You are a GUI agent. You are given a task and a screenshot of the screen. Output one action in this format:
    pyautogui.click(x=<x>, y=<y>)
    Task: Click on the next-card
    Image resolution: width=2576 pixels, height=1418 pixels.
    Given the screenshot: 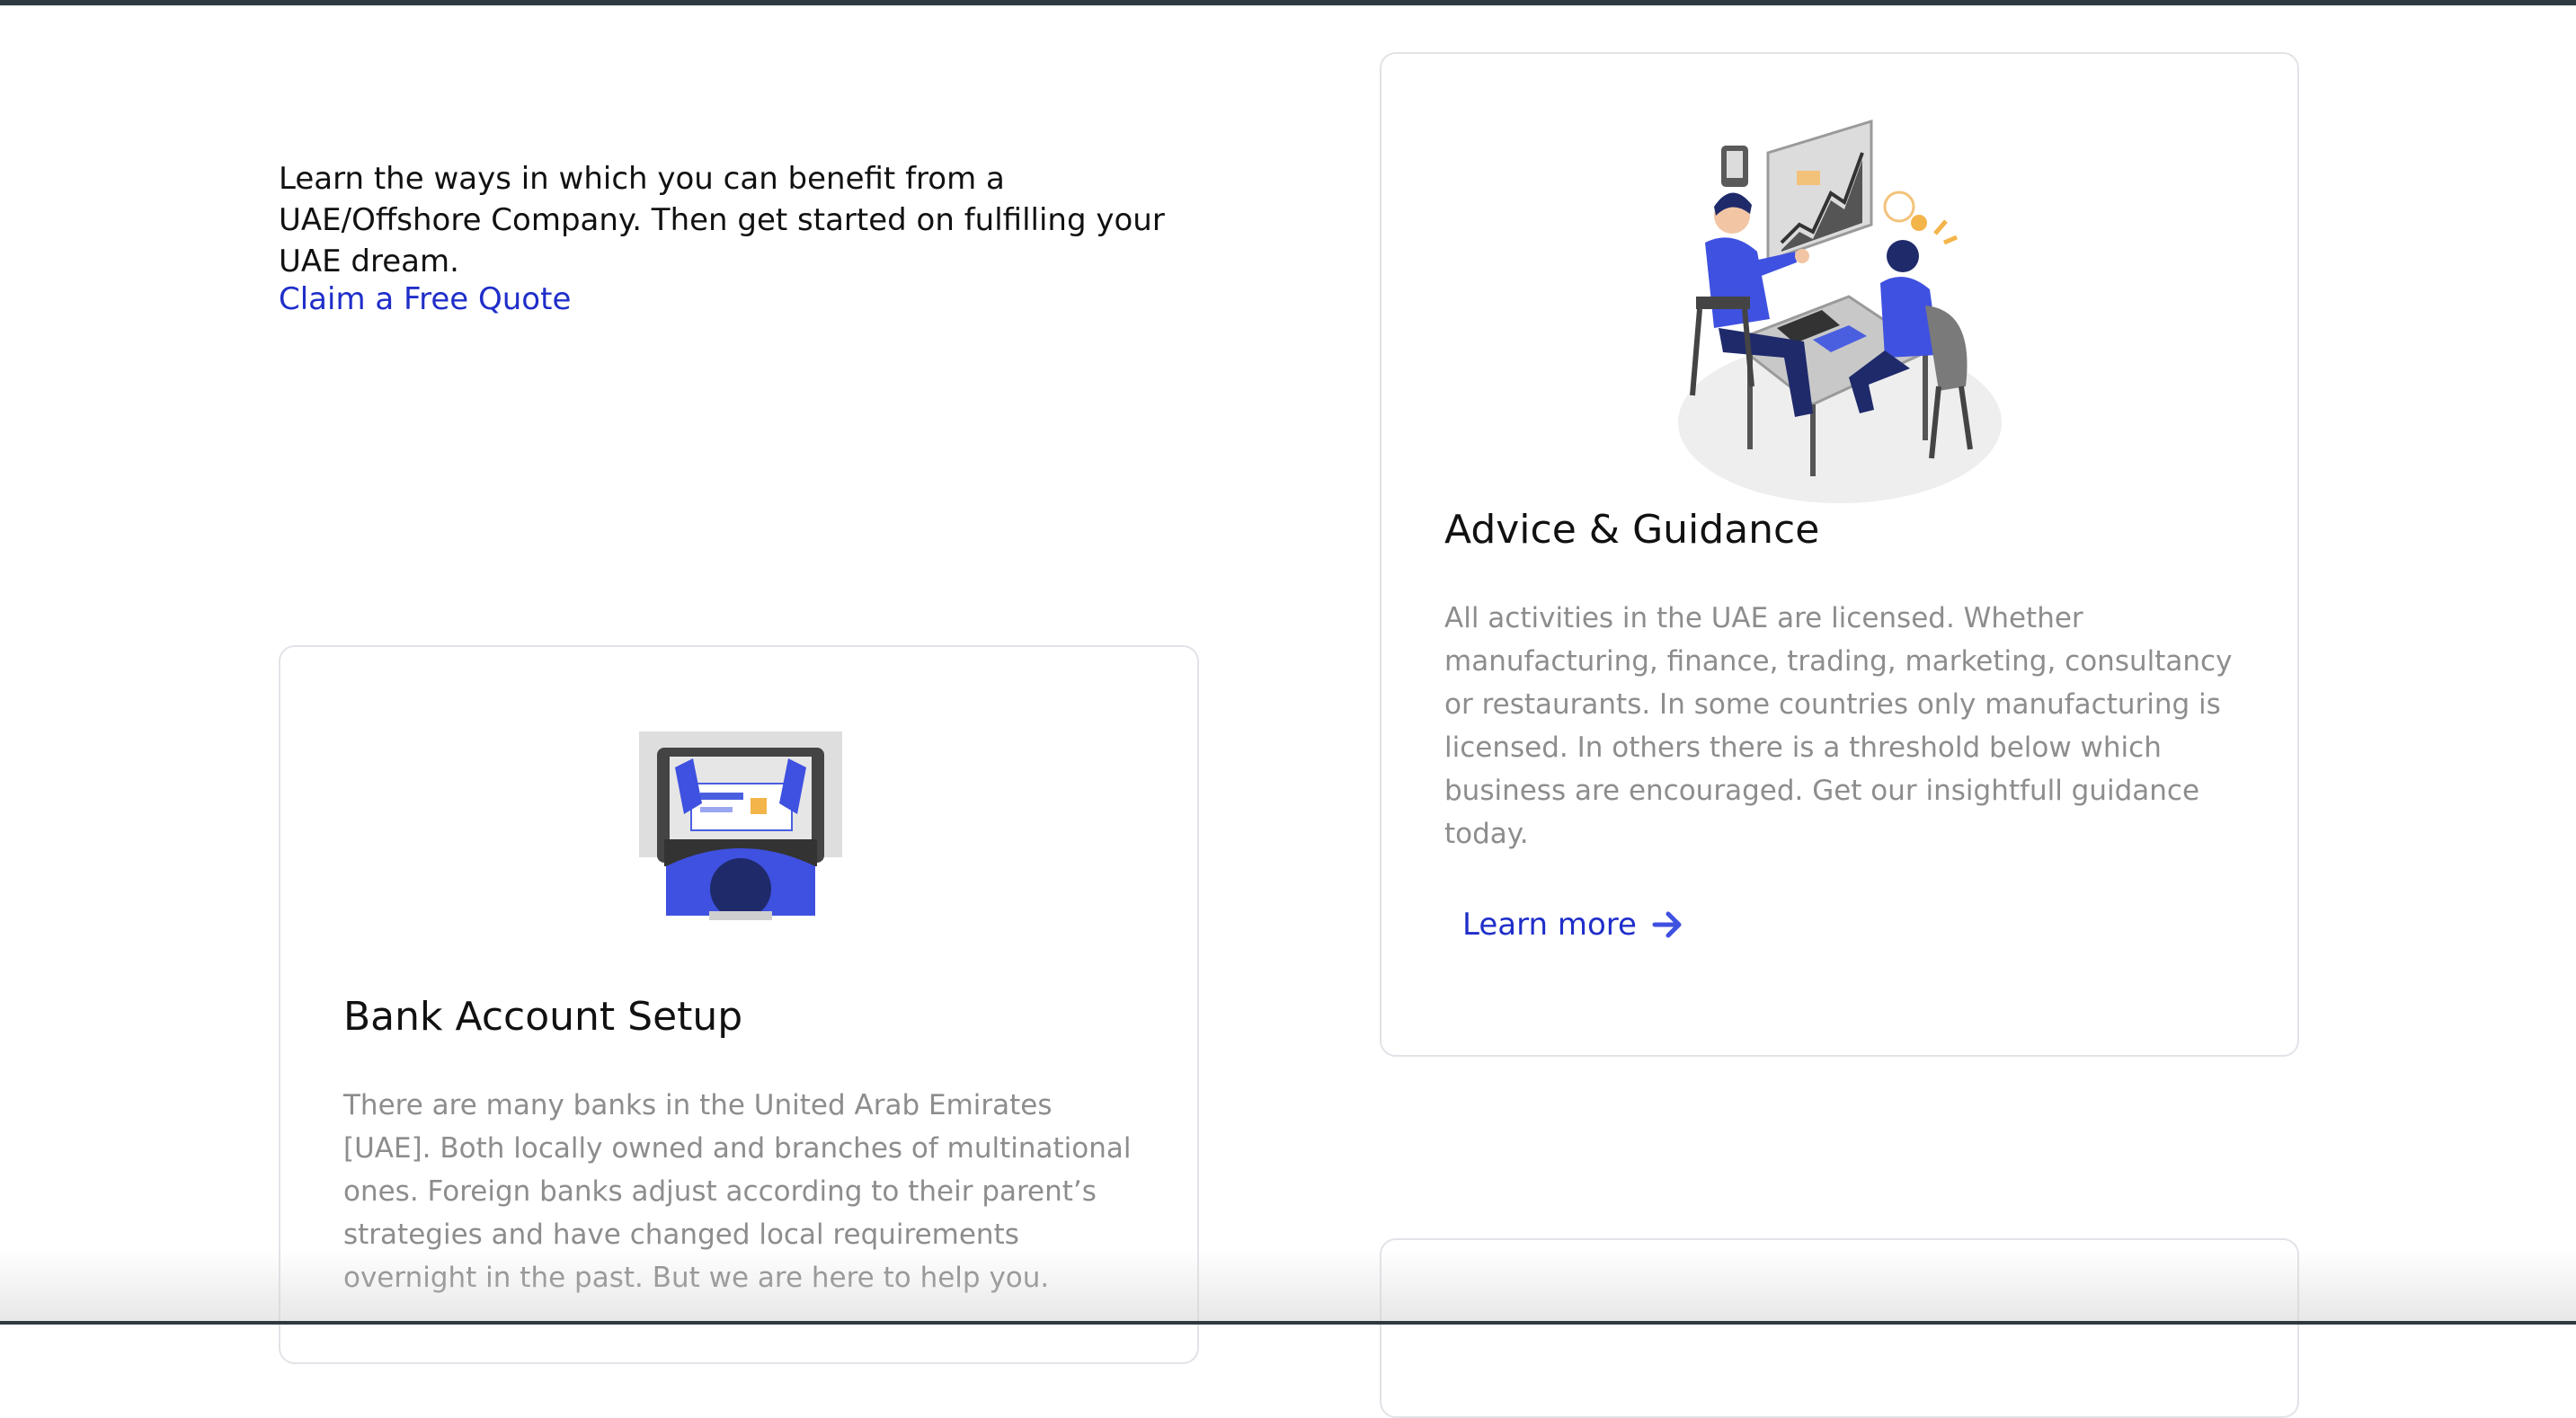 What is the action you would take?
    pyautogui.click(x=1839, y=1328)
    